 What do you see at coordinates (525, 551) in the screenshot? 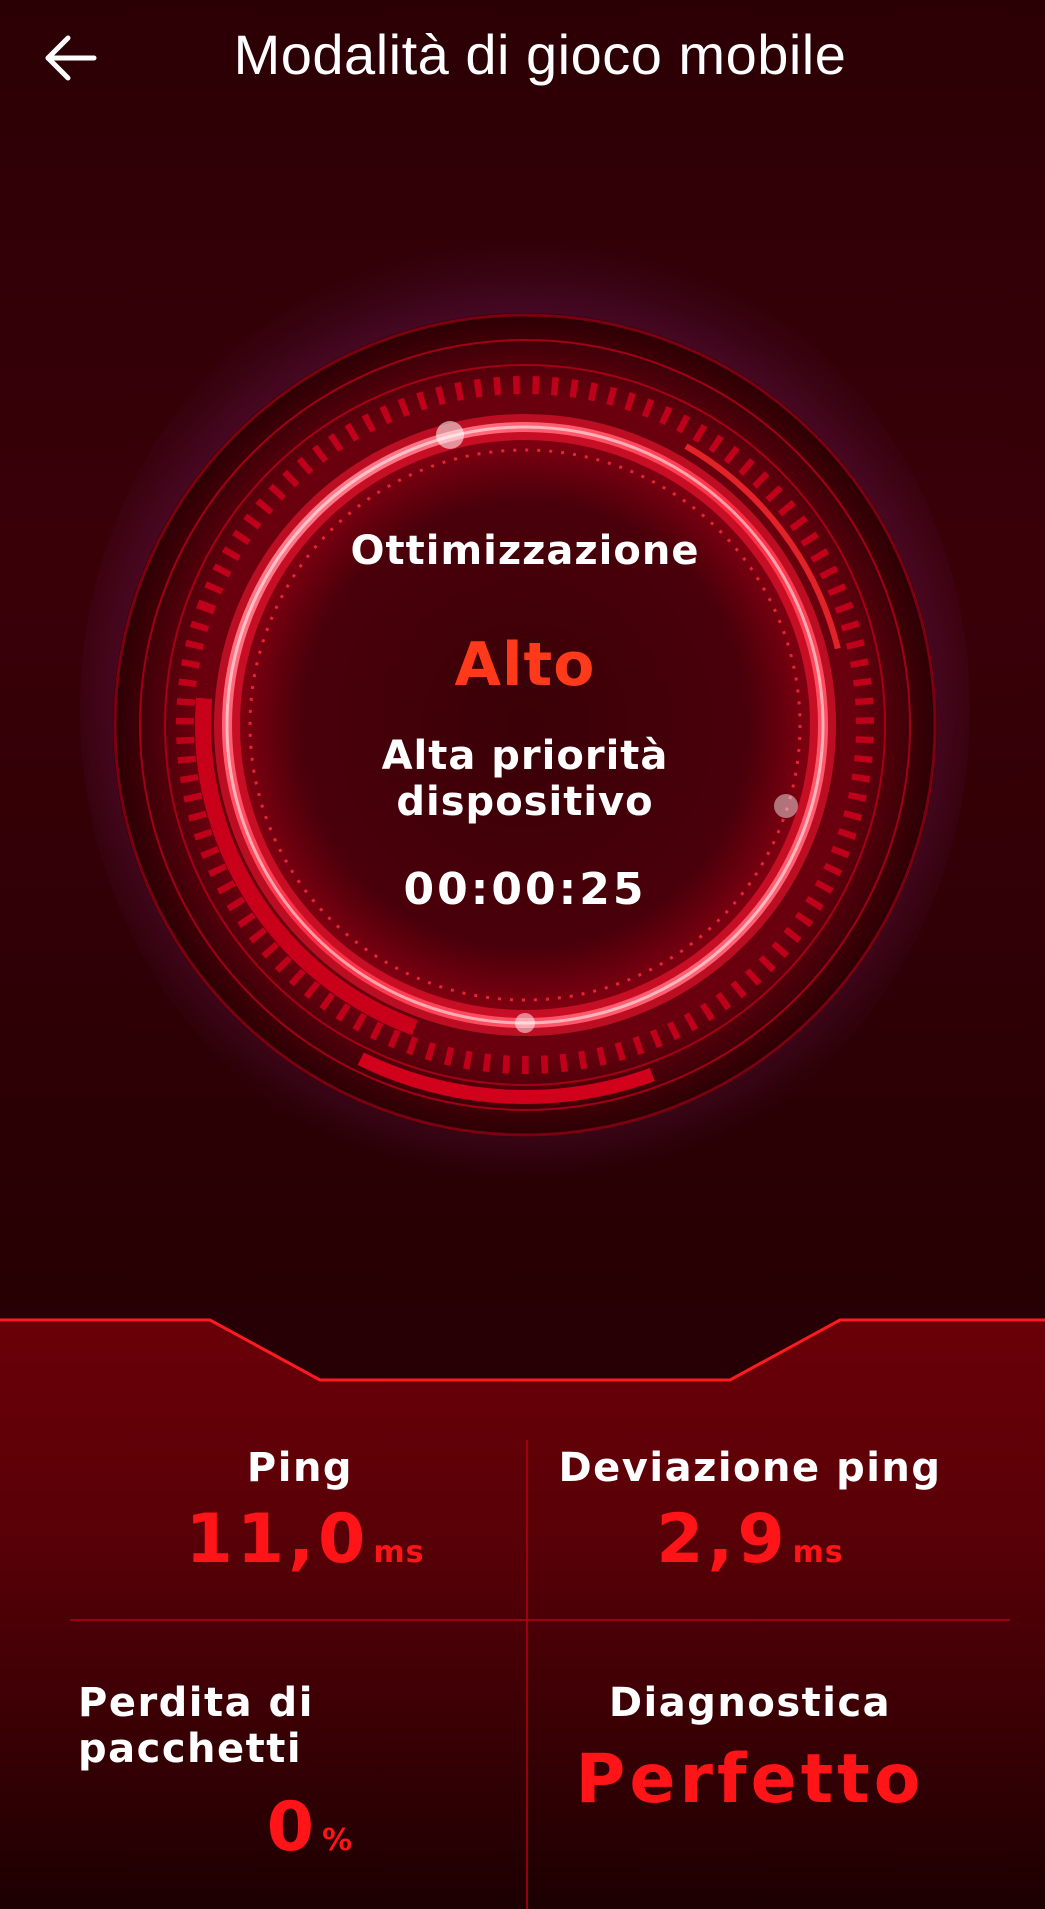
I see `optimization-label: Ottimizzazione` at bounding box center [525, 551].